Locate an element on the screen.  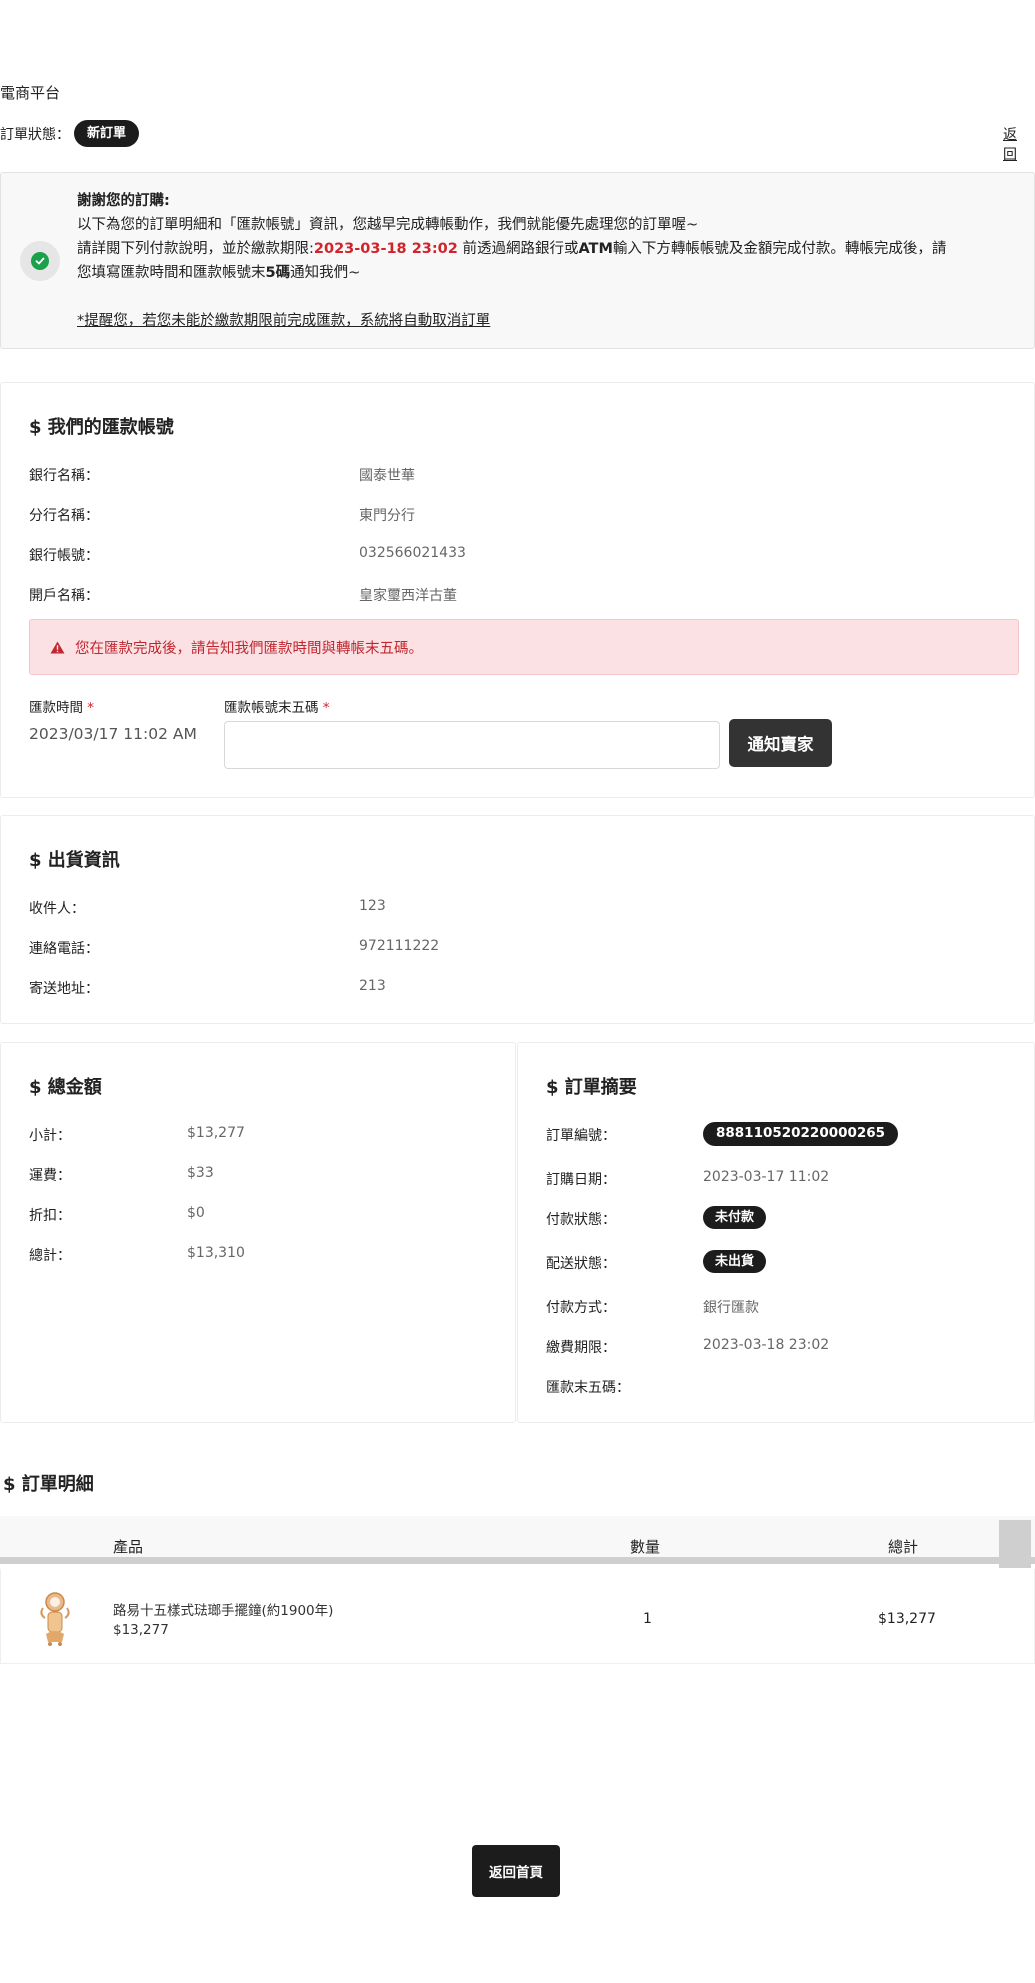
address-label: 寄送地址： is located at coordinates (64, 989).